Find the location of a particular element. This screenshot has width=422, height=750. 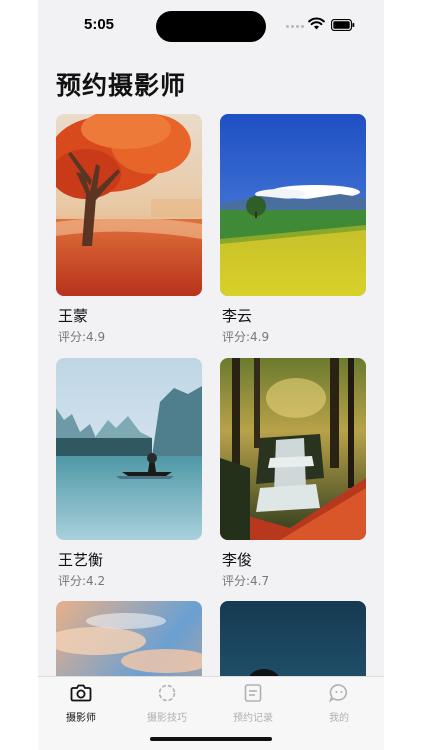

list-icon is located at coordinates (253, 693).